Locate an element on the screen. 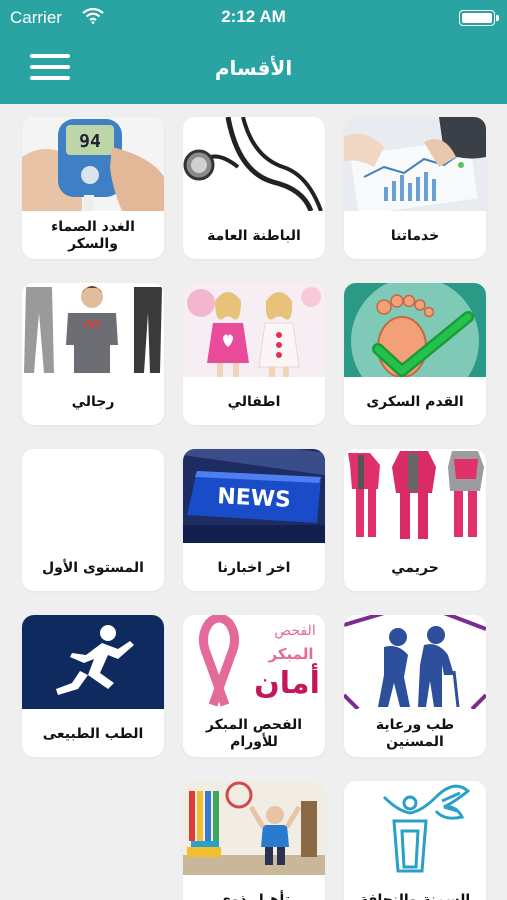 This screenshot has height=900, width=507. category-label: الطب الطبيعى is located at coordinates (93, 733).